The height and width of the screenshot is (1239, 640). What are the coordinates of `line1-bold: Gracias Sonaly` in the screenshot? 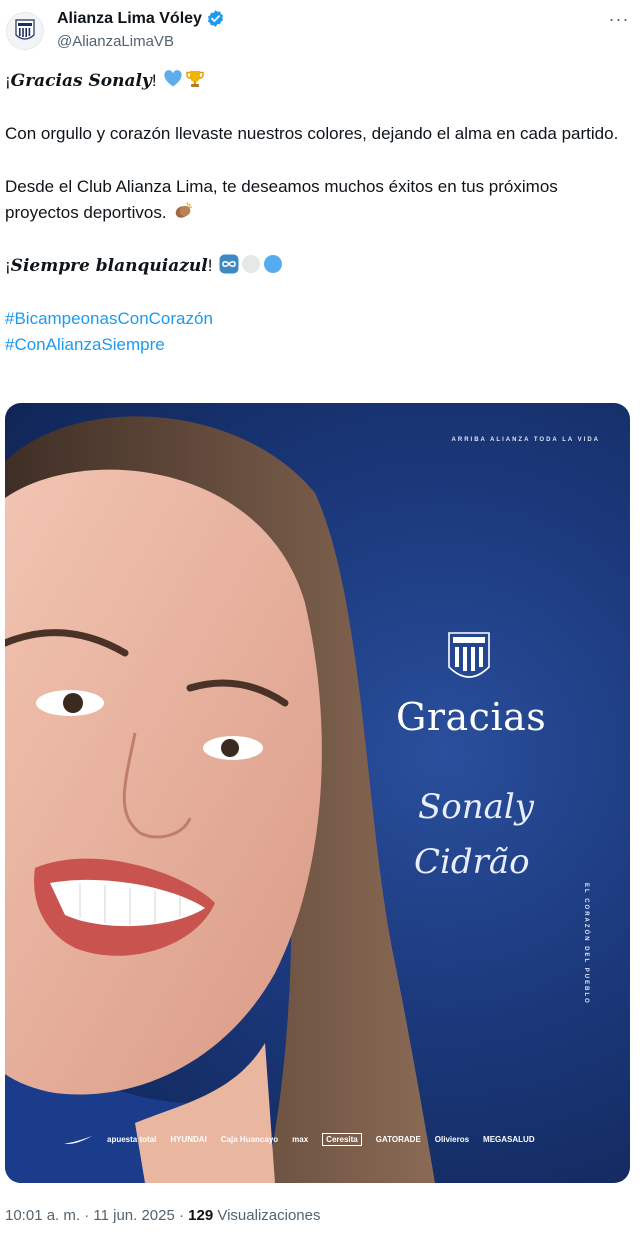 It's located at (81, 81).